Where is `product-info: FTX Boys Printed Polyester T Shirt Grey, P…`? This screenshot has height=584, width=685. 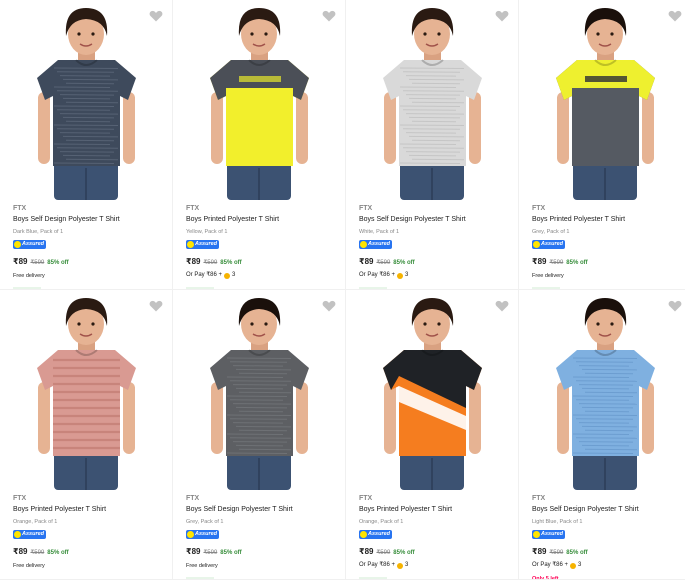 product-info: FTX Boys Printed Polyester T Shirt Grey, P… is located at coordinates (608, 246).